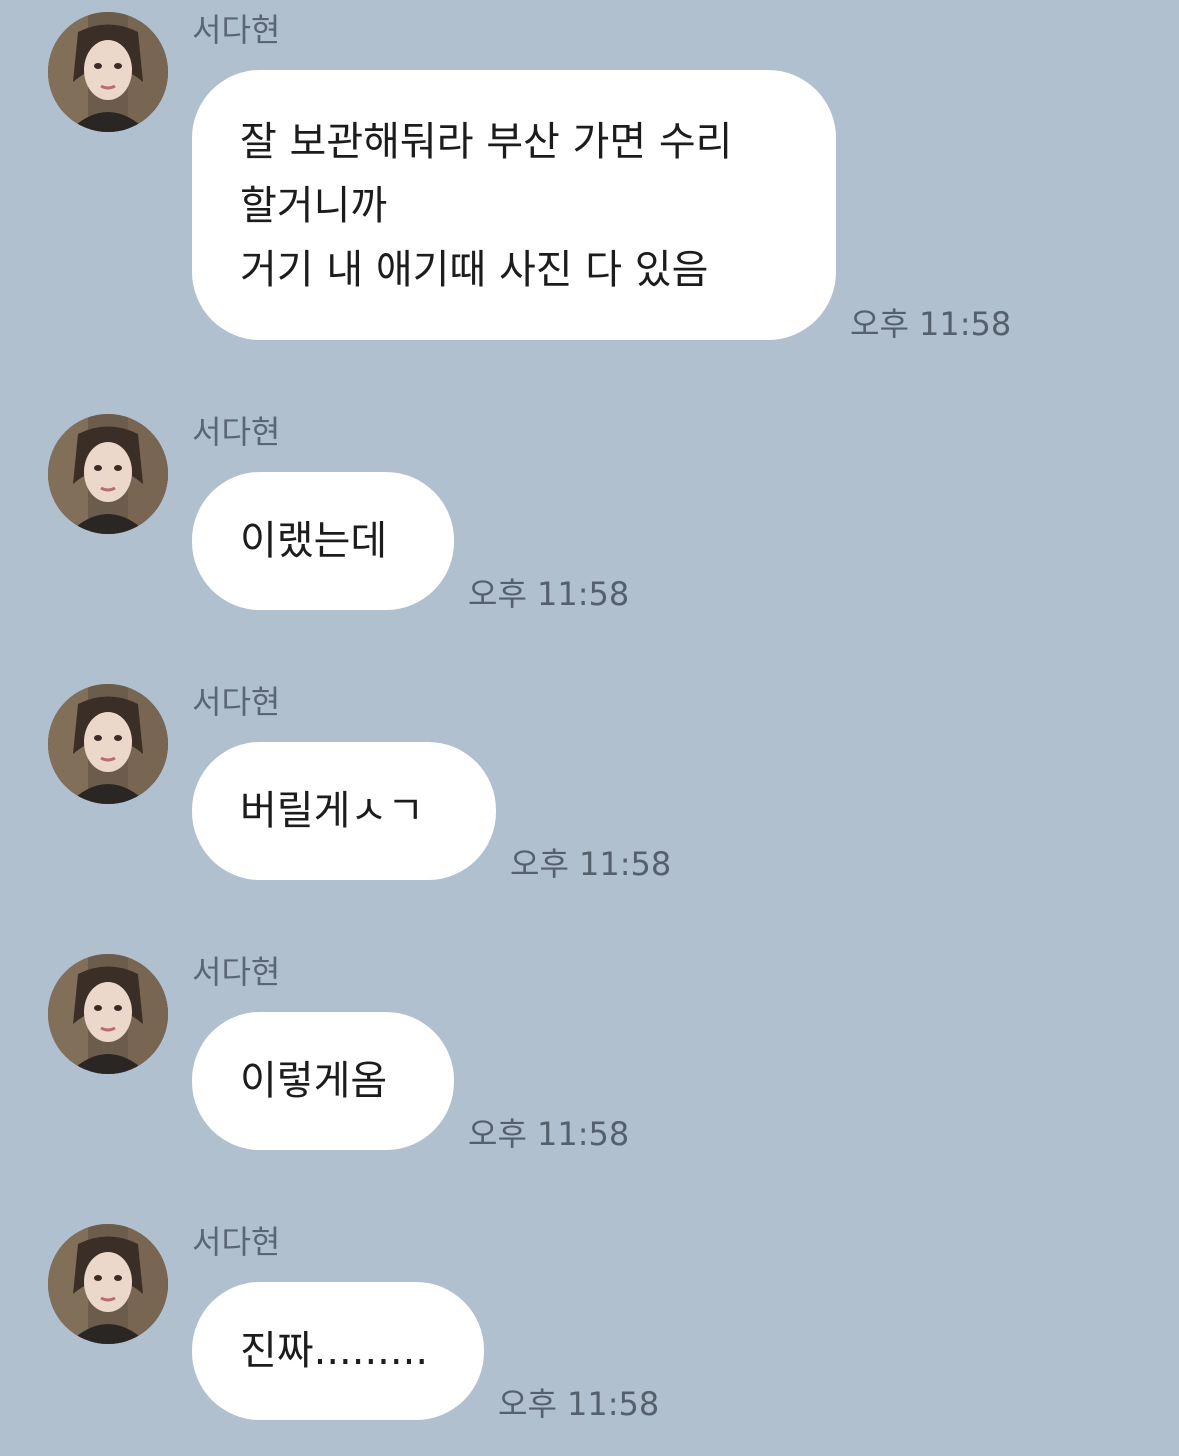 This screenshot has height=1456, width=1179. I want to click on message-row: 서다현 진짜......... 오후 11:58, so click(589, 1317).